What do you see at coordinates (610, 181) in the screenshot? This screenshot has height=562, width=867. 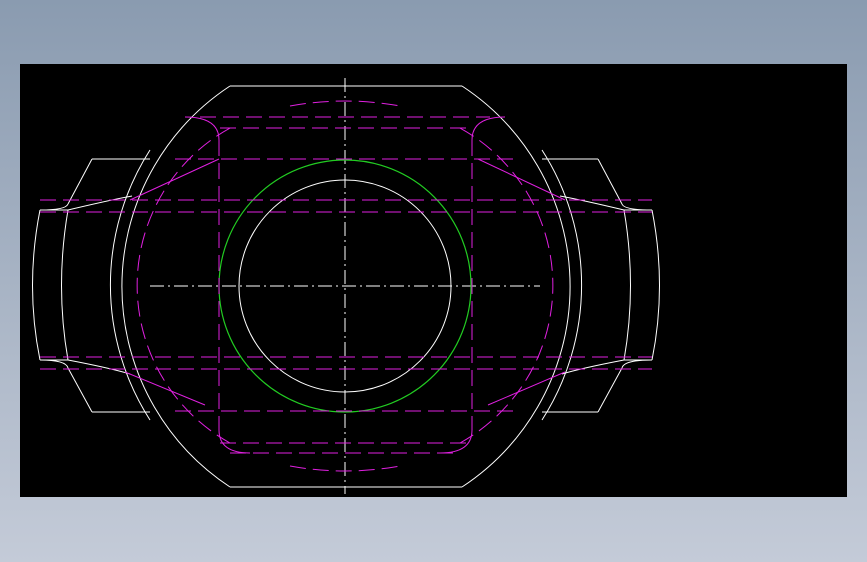 I see `right-upper-chamfer` at bounding box center [610, 181].